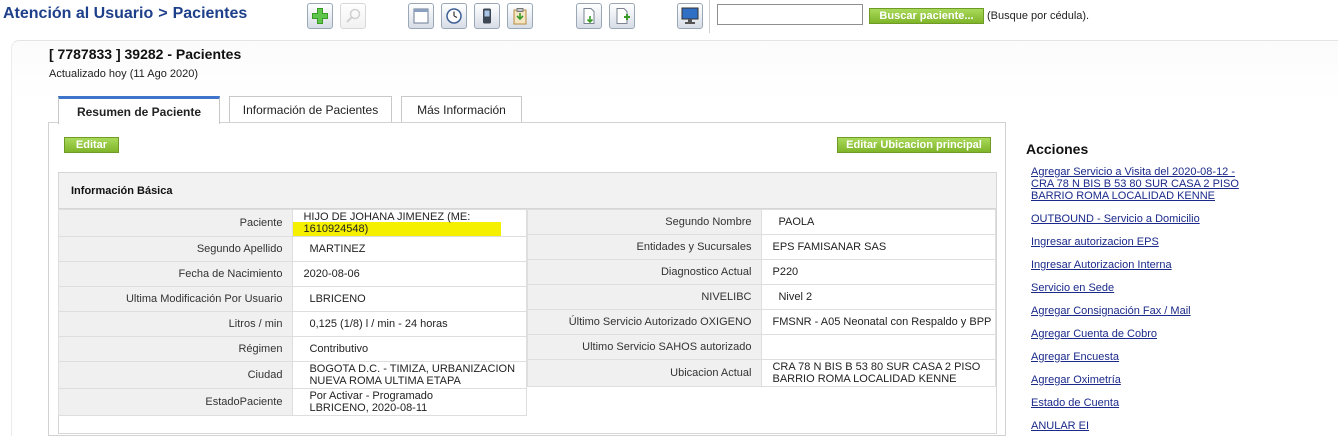  What do you see at coordinates (1075, 403) in the screenshot?
I see `action-account-status-link: Estado de Cuenta` at bounding box center [1075, 403].